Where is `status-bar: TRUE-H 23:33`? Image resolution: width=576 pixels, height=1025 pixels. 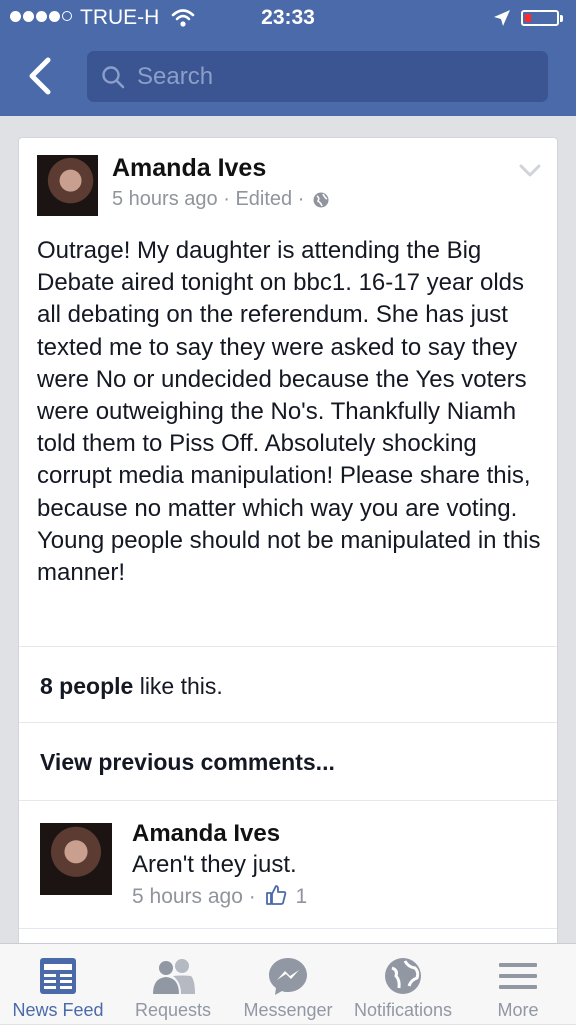
status-bar: TRUE-H 23:33 is located at coordinates (288, 19).